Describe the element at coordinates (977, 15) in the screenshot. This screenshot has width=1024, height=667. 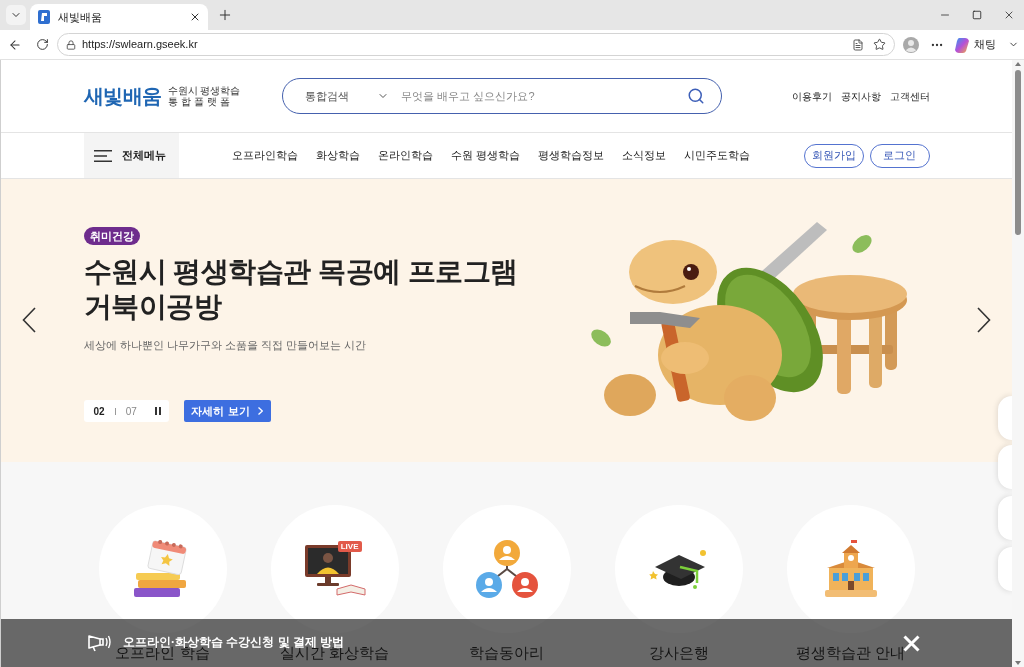
I see `maximize-icon` at that location.